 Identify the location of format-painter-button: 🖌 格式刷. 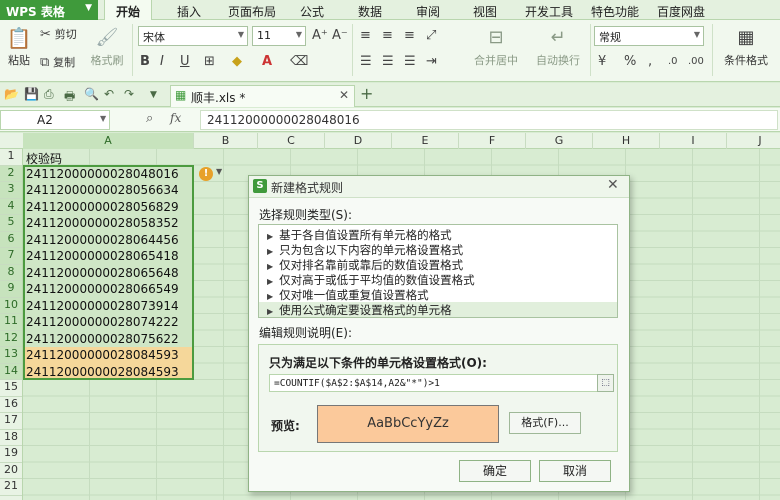
(107, 50).